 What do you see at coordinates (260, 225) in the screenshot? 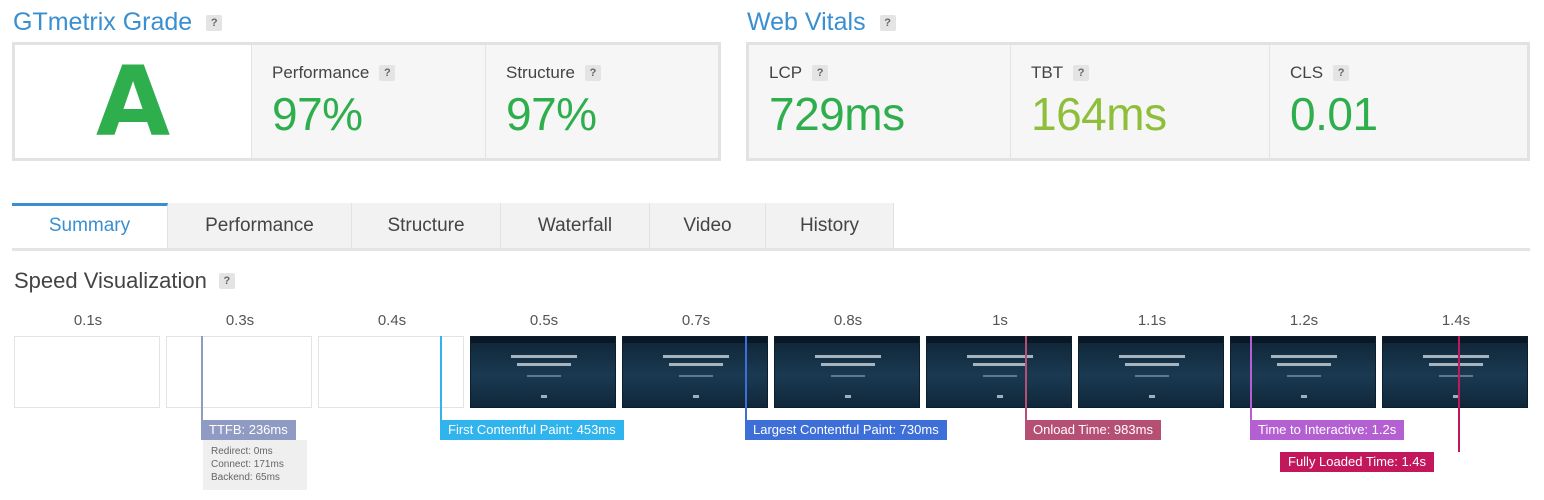
I see `tab-performance: Performance` at bounding box center [260, 225].